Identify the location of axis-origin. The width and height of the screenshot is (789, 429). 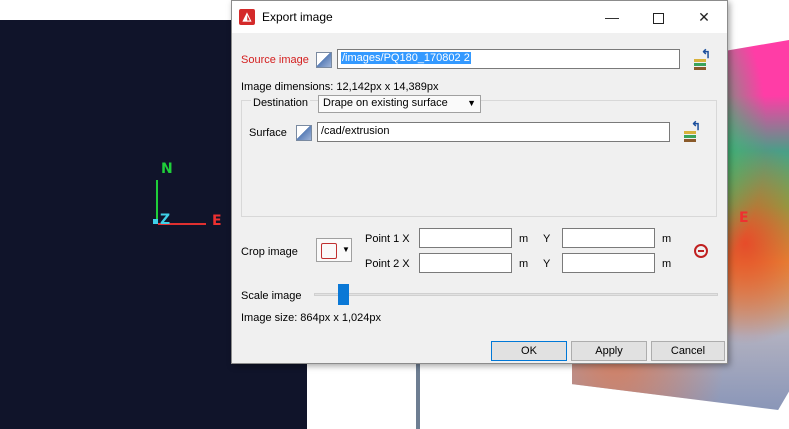
(155, 221).